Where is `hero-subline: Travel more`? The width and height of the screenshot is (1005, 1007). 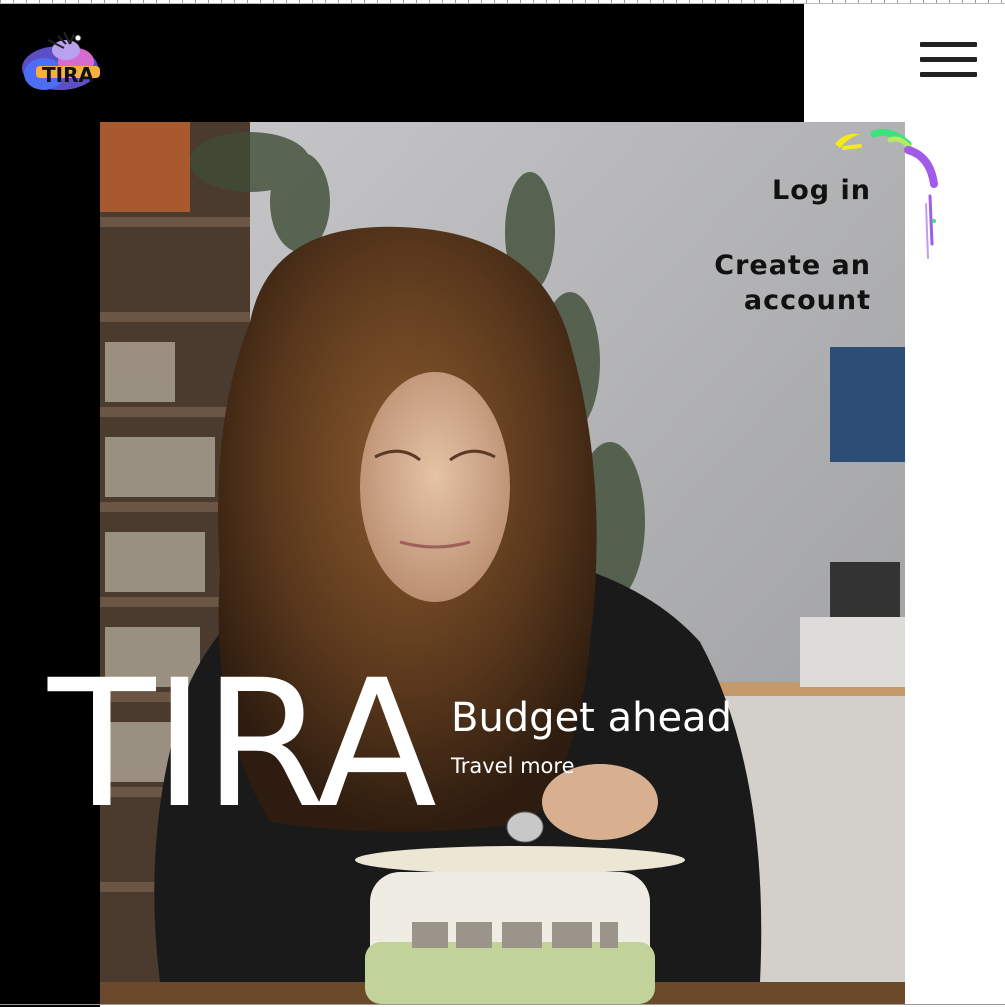 hero-subline: Travel more is located at coordinates (513, 766).